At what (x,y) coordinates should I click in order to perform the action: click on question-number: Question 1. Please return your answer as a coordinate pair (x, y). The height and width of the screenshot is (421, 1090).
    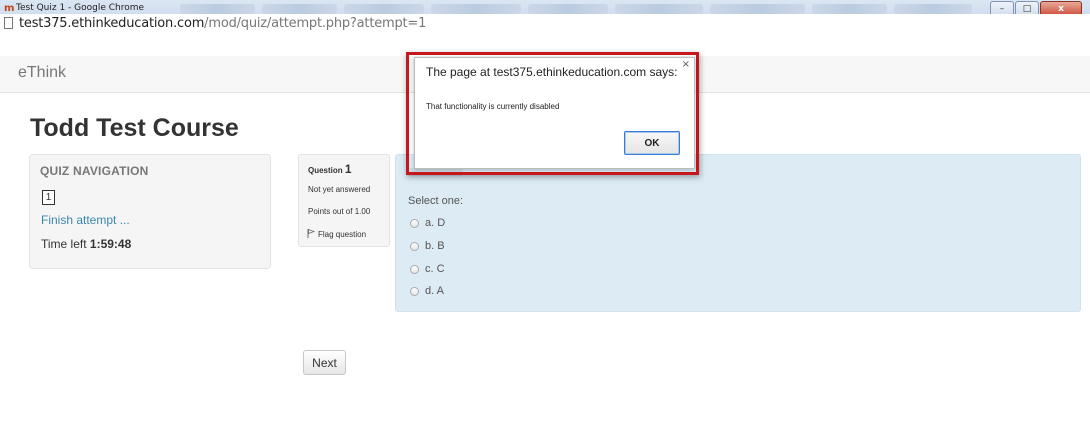
    Looking at the image, I should click on (330, 169).